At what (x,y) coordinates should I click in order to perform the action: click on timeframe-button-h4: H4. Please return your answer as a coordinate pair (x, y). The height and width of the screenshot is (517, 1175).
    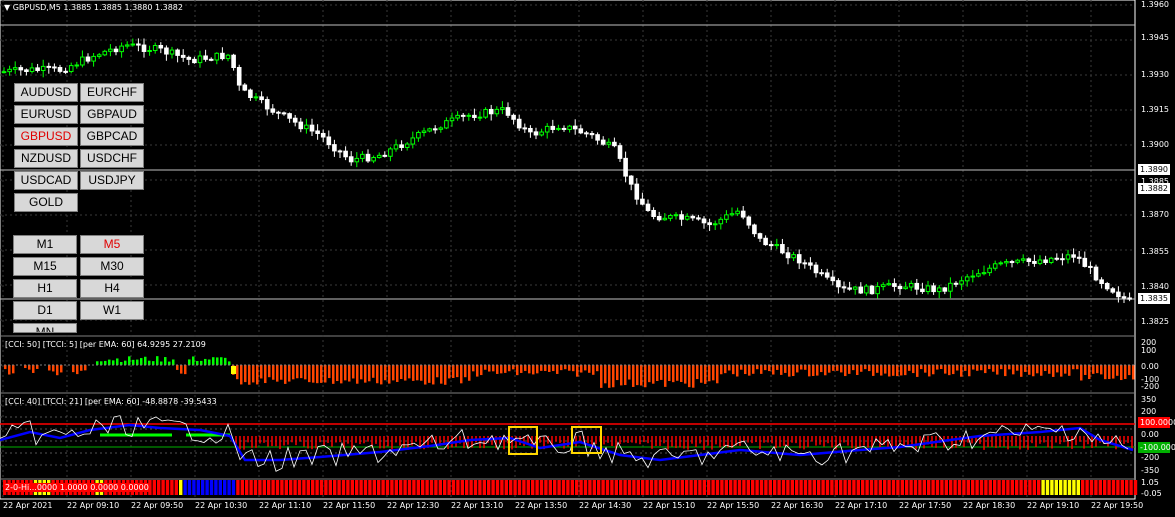
    Looking at the image, I should click on (112, 288).